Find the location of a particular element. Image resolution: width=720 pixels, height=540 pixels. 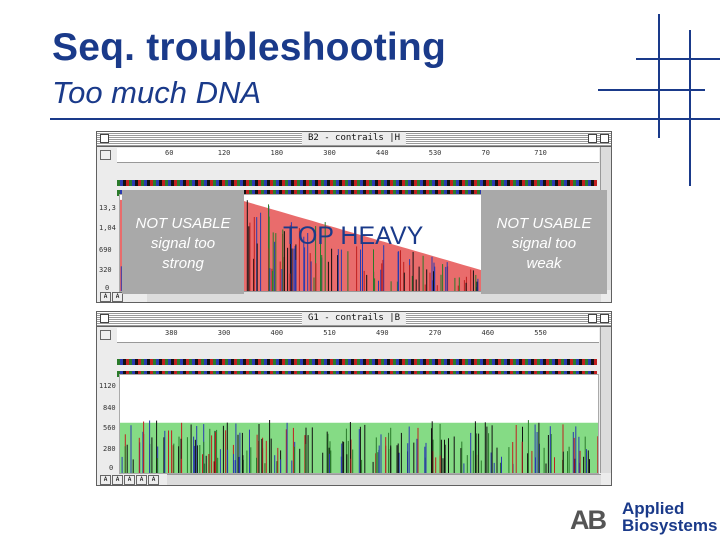

top-base-call-strip is located at coordinates (358, 179).